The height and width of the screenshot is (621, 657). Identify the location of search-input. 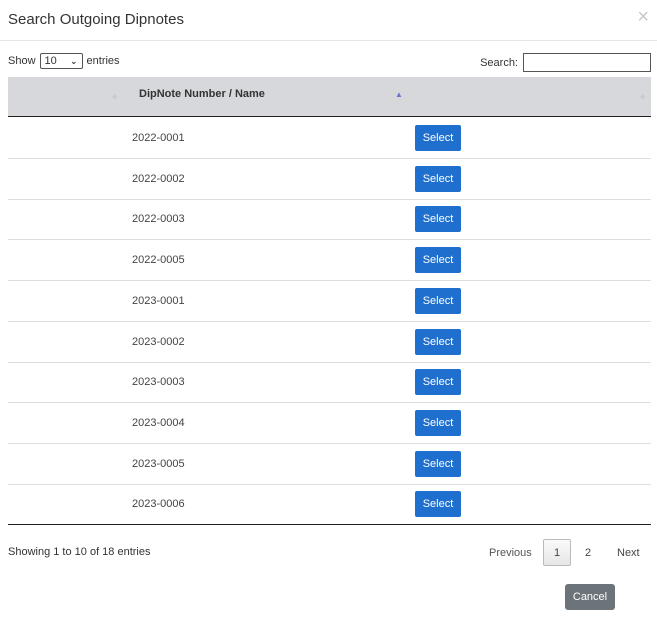
(587, 62).